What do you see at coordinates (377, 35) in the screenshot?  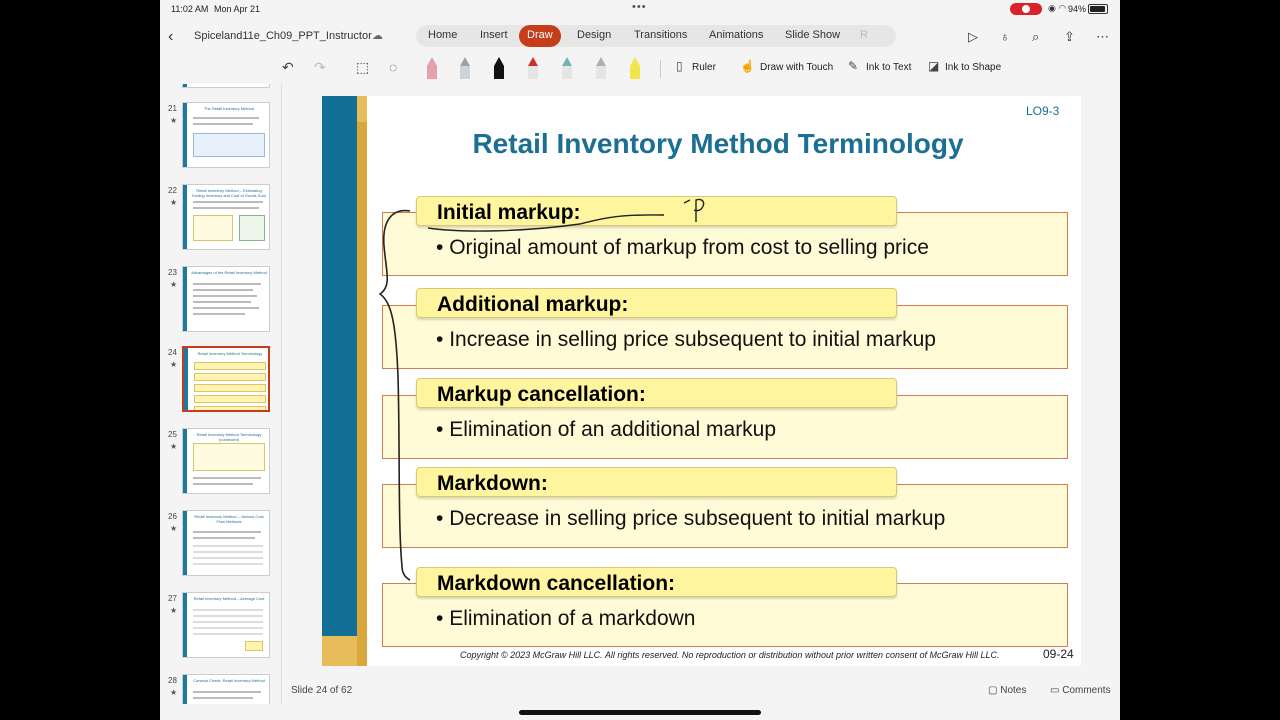 I see `cloud-sync-icon: ☁` at bounding box center [377, 35].